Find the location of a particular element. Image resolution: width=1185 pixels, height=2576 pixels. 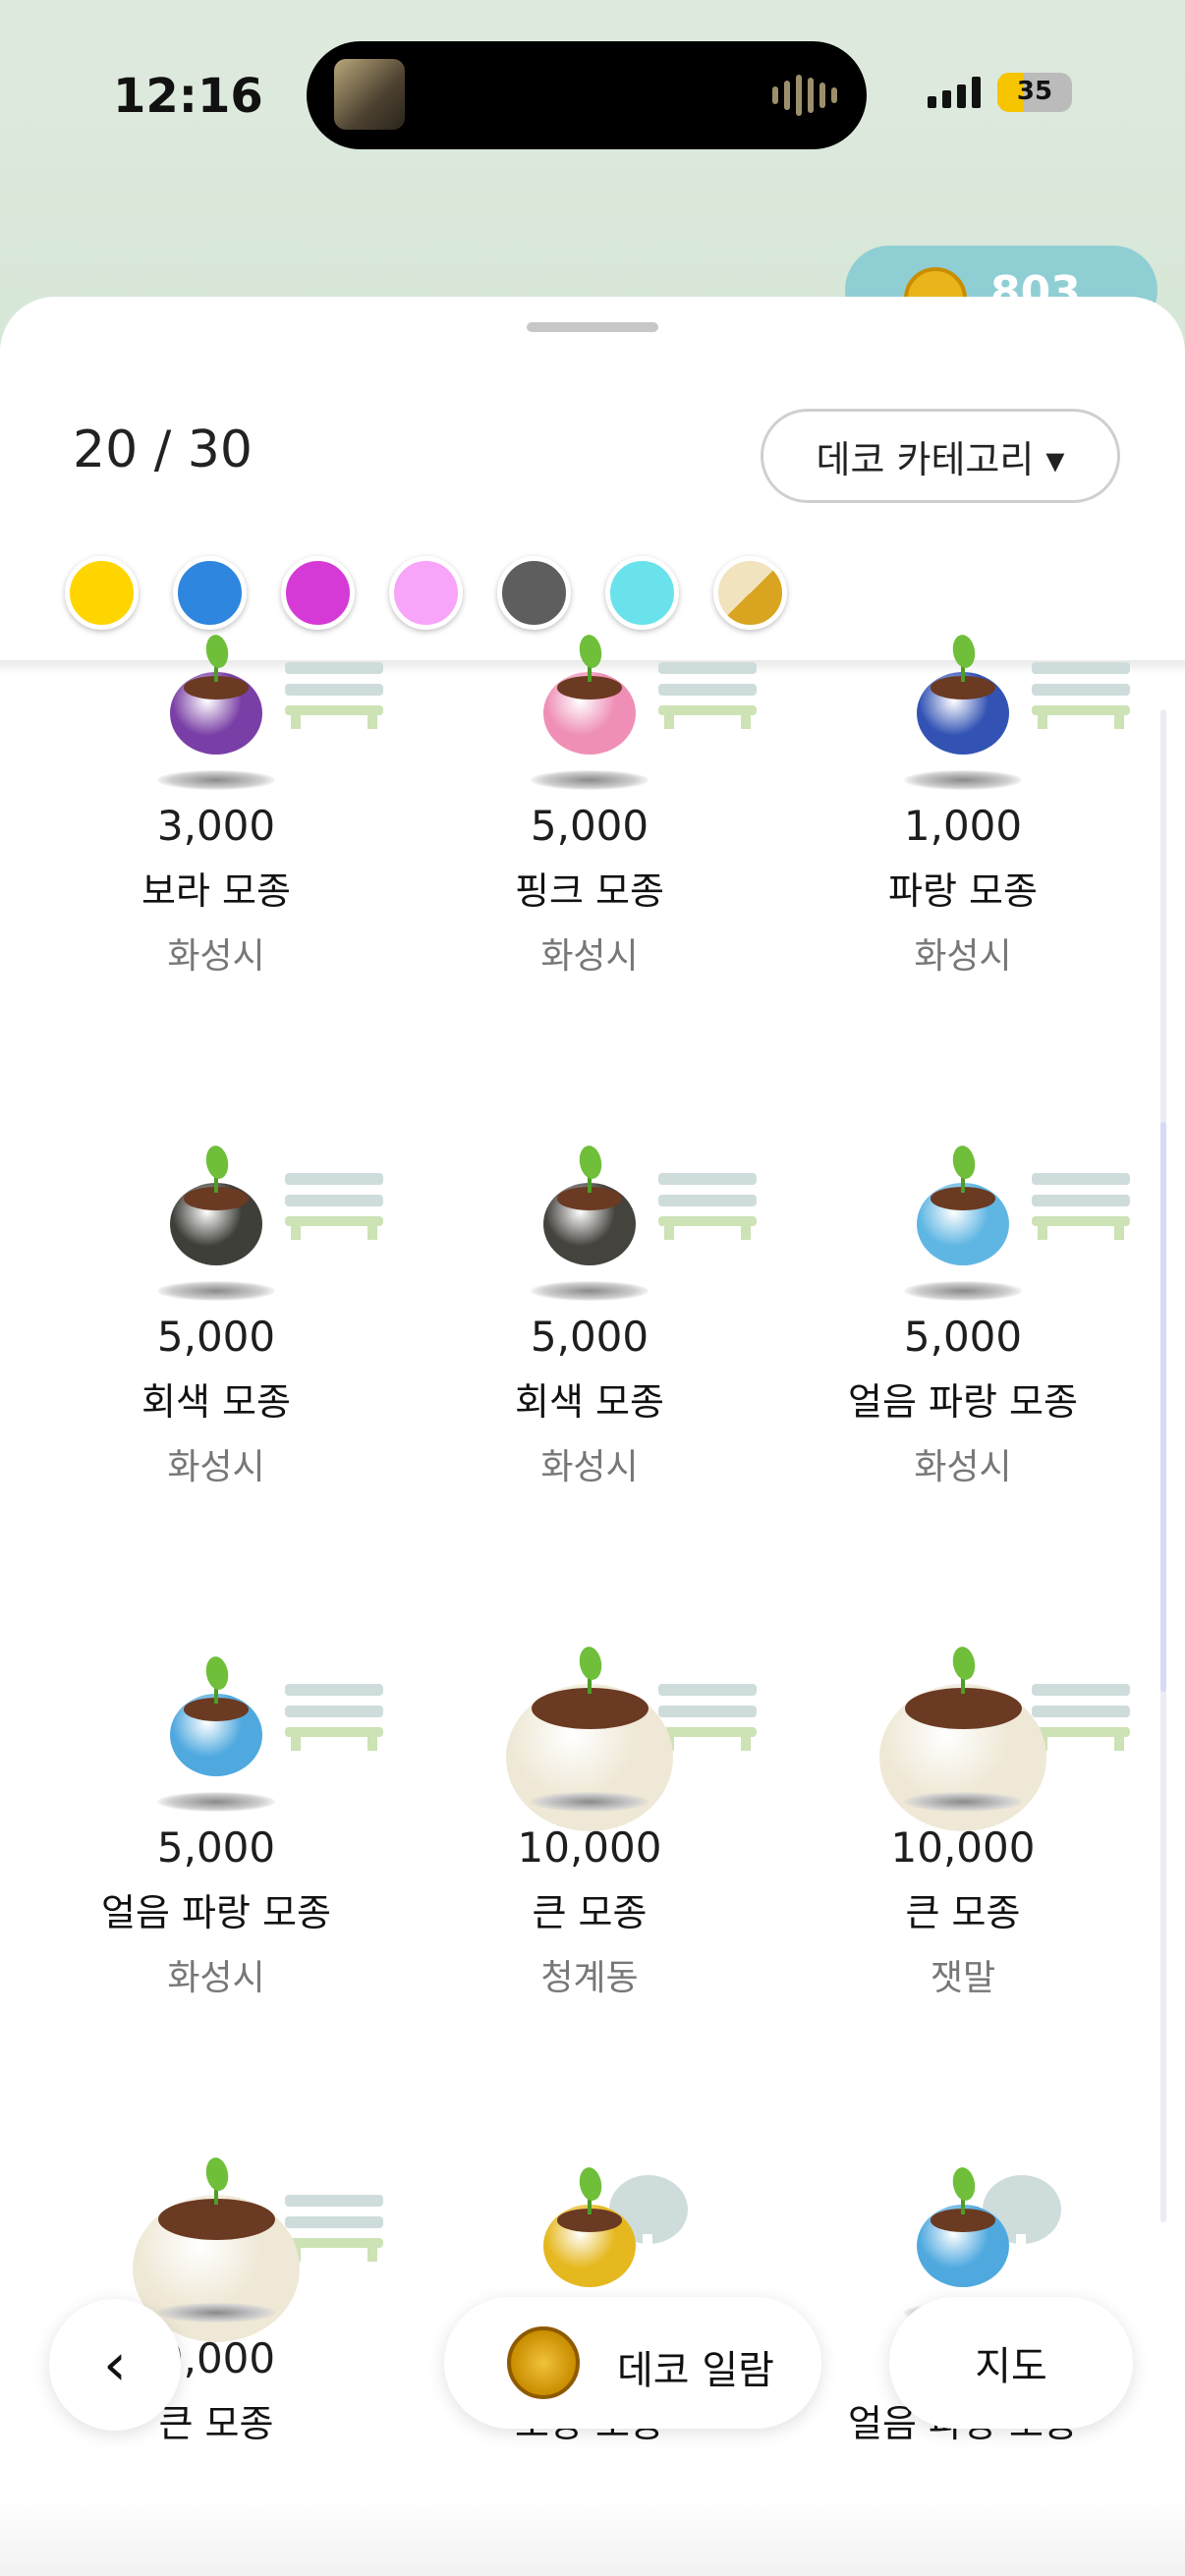

deco-list-button: 데코 일람 is located at coordinates (633, 2363).